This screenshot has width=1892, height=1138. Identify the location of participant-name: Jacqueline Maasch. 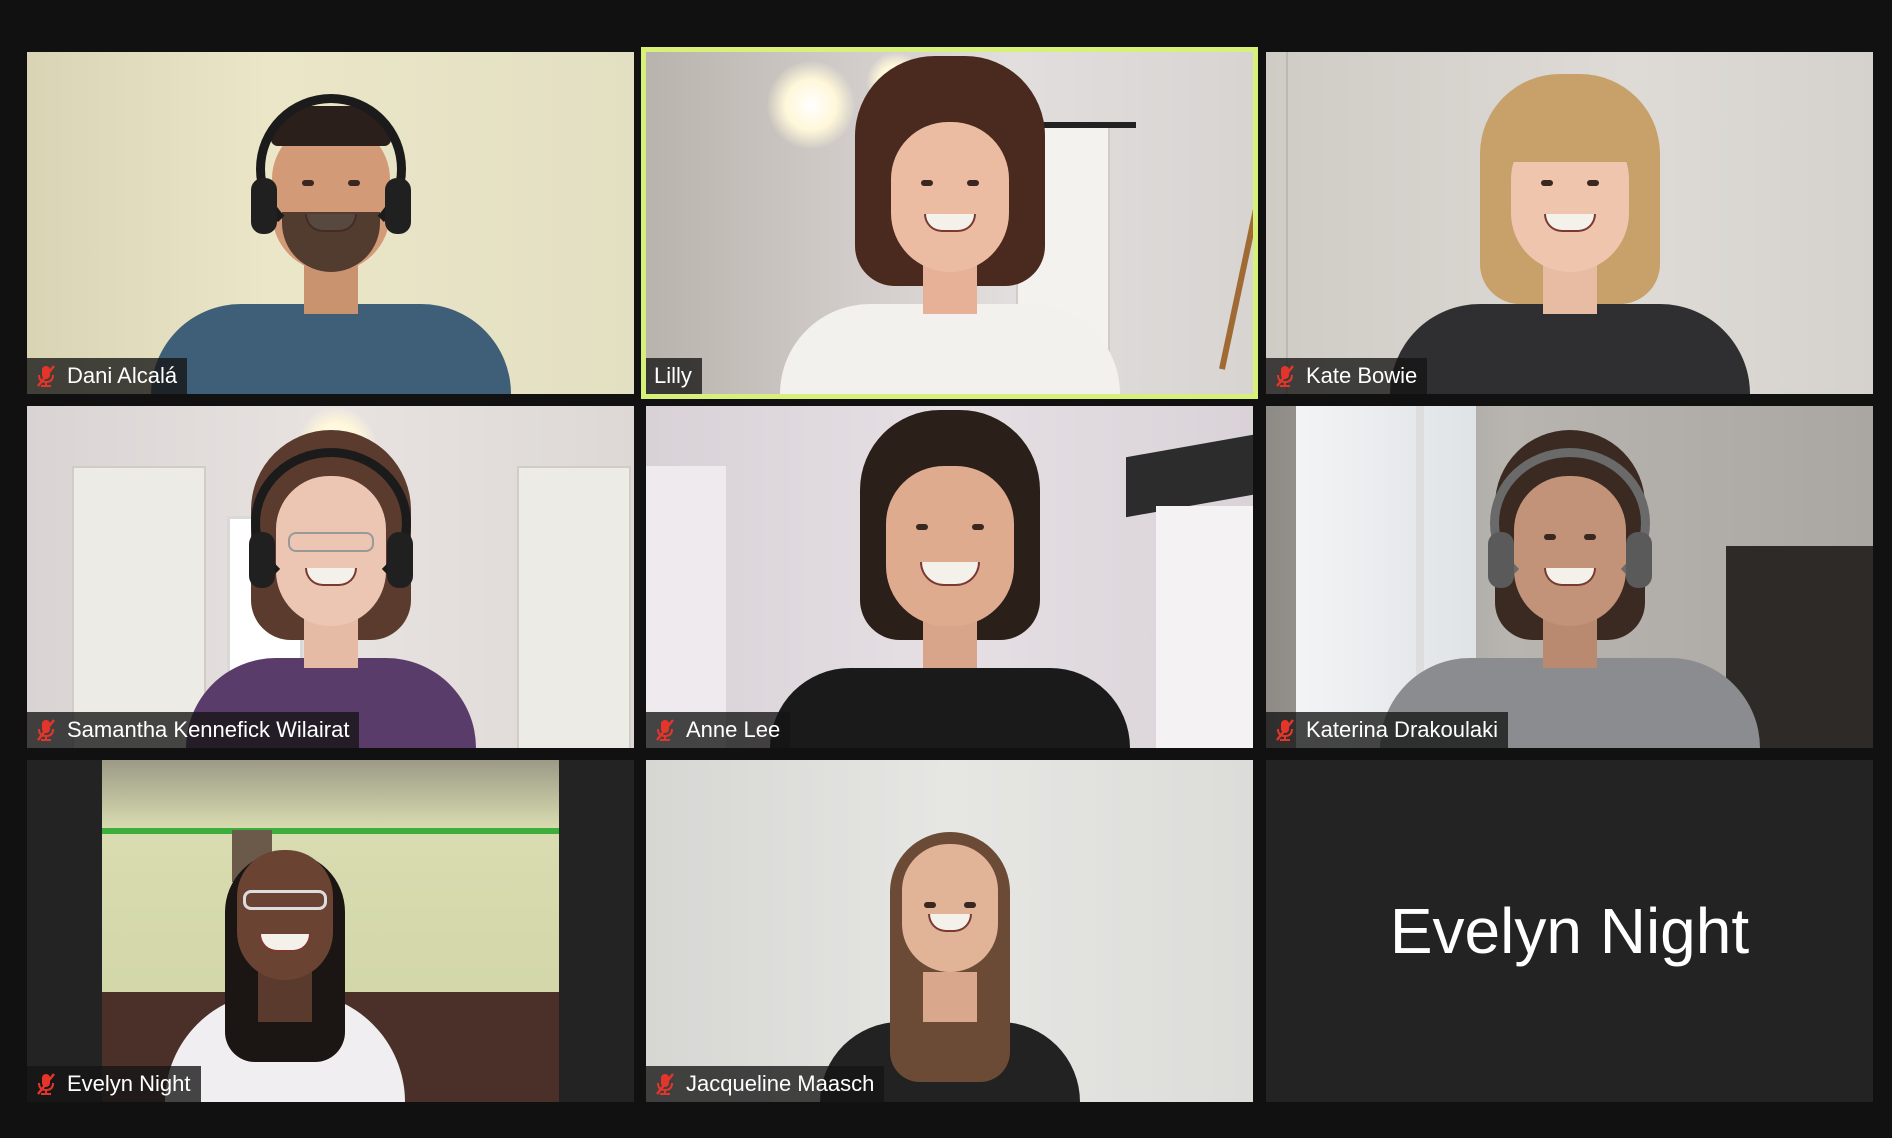
(780, 1083).